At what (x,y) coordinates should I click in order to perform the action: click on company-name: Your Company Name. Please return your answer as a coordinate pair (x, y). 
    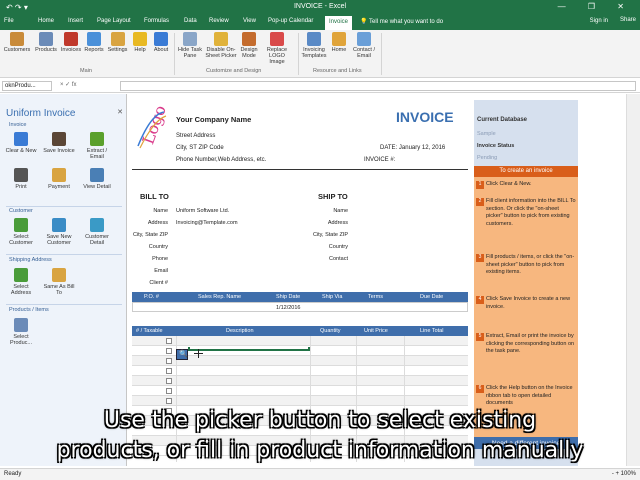
    Looking at the image, I should click on (213, 119).